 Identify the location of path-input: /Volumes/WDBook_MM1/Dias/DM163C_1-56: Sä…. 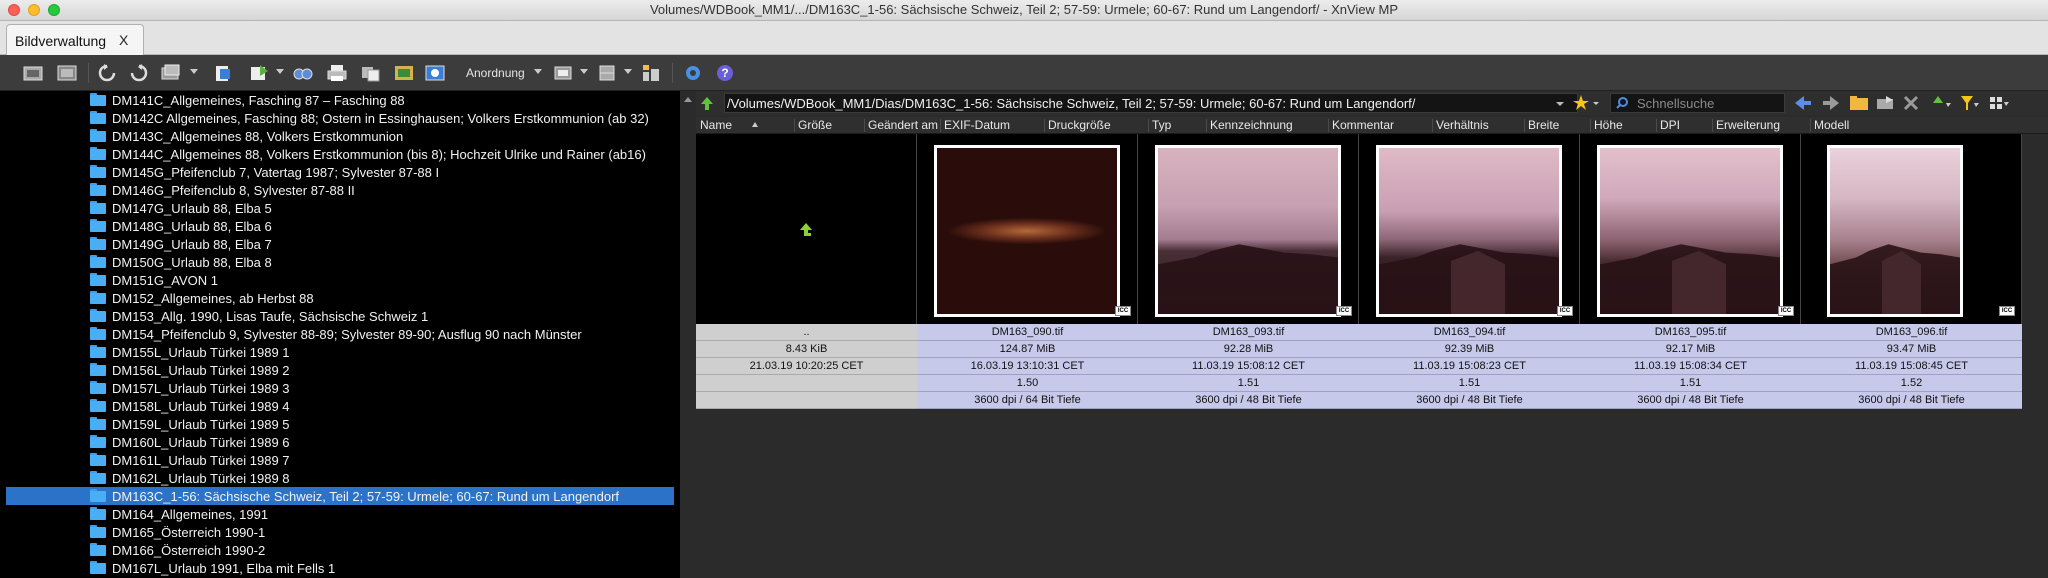
(1151, 103).